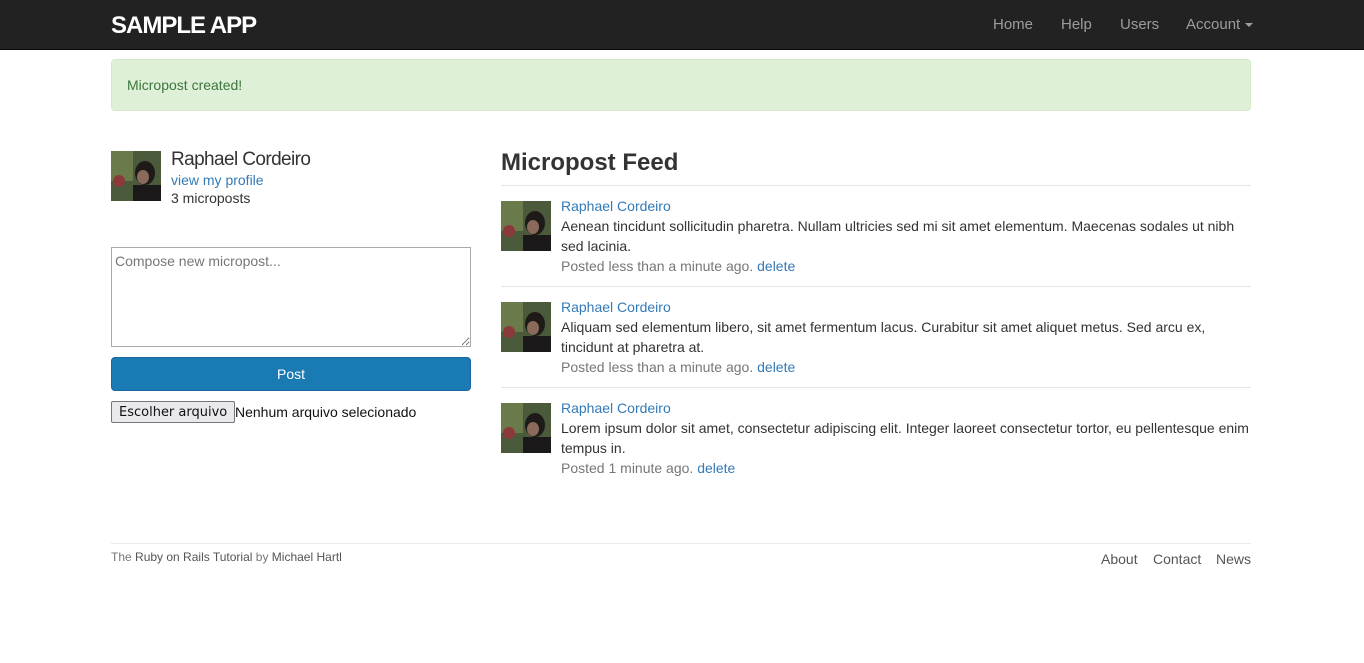 Image resolution: width=1364 pixels, height=663 pixels. I want to click on footer-about-link: About, so click(1119, 559).